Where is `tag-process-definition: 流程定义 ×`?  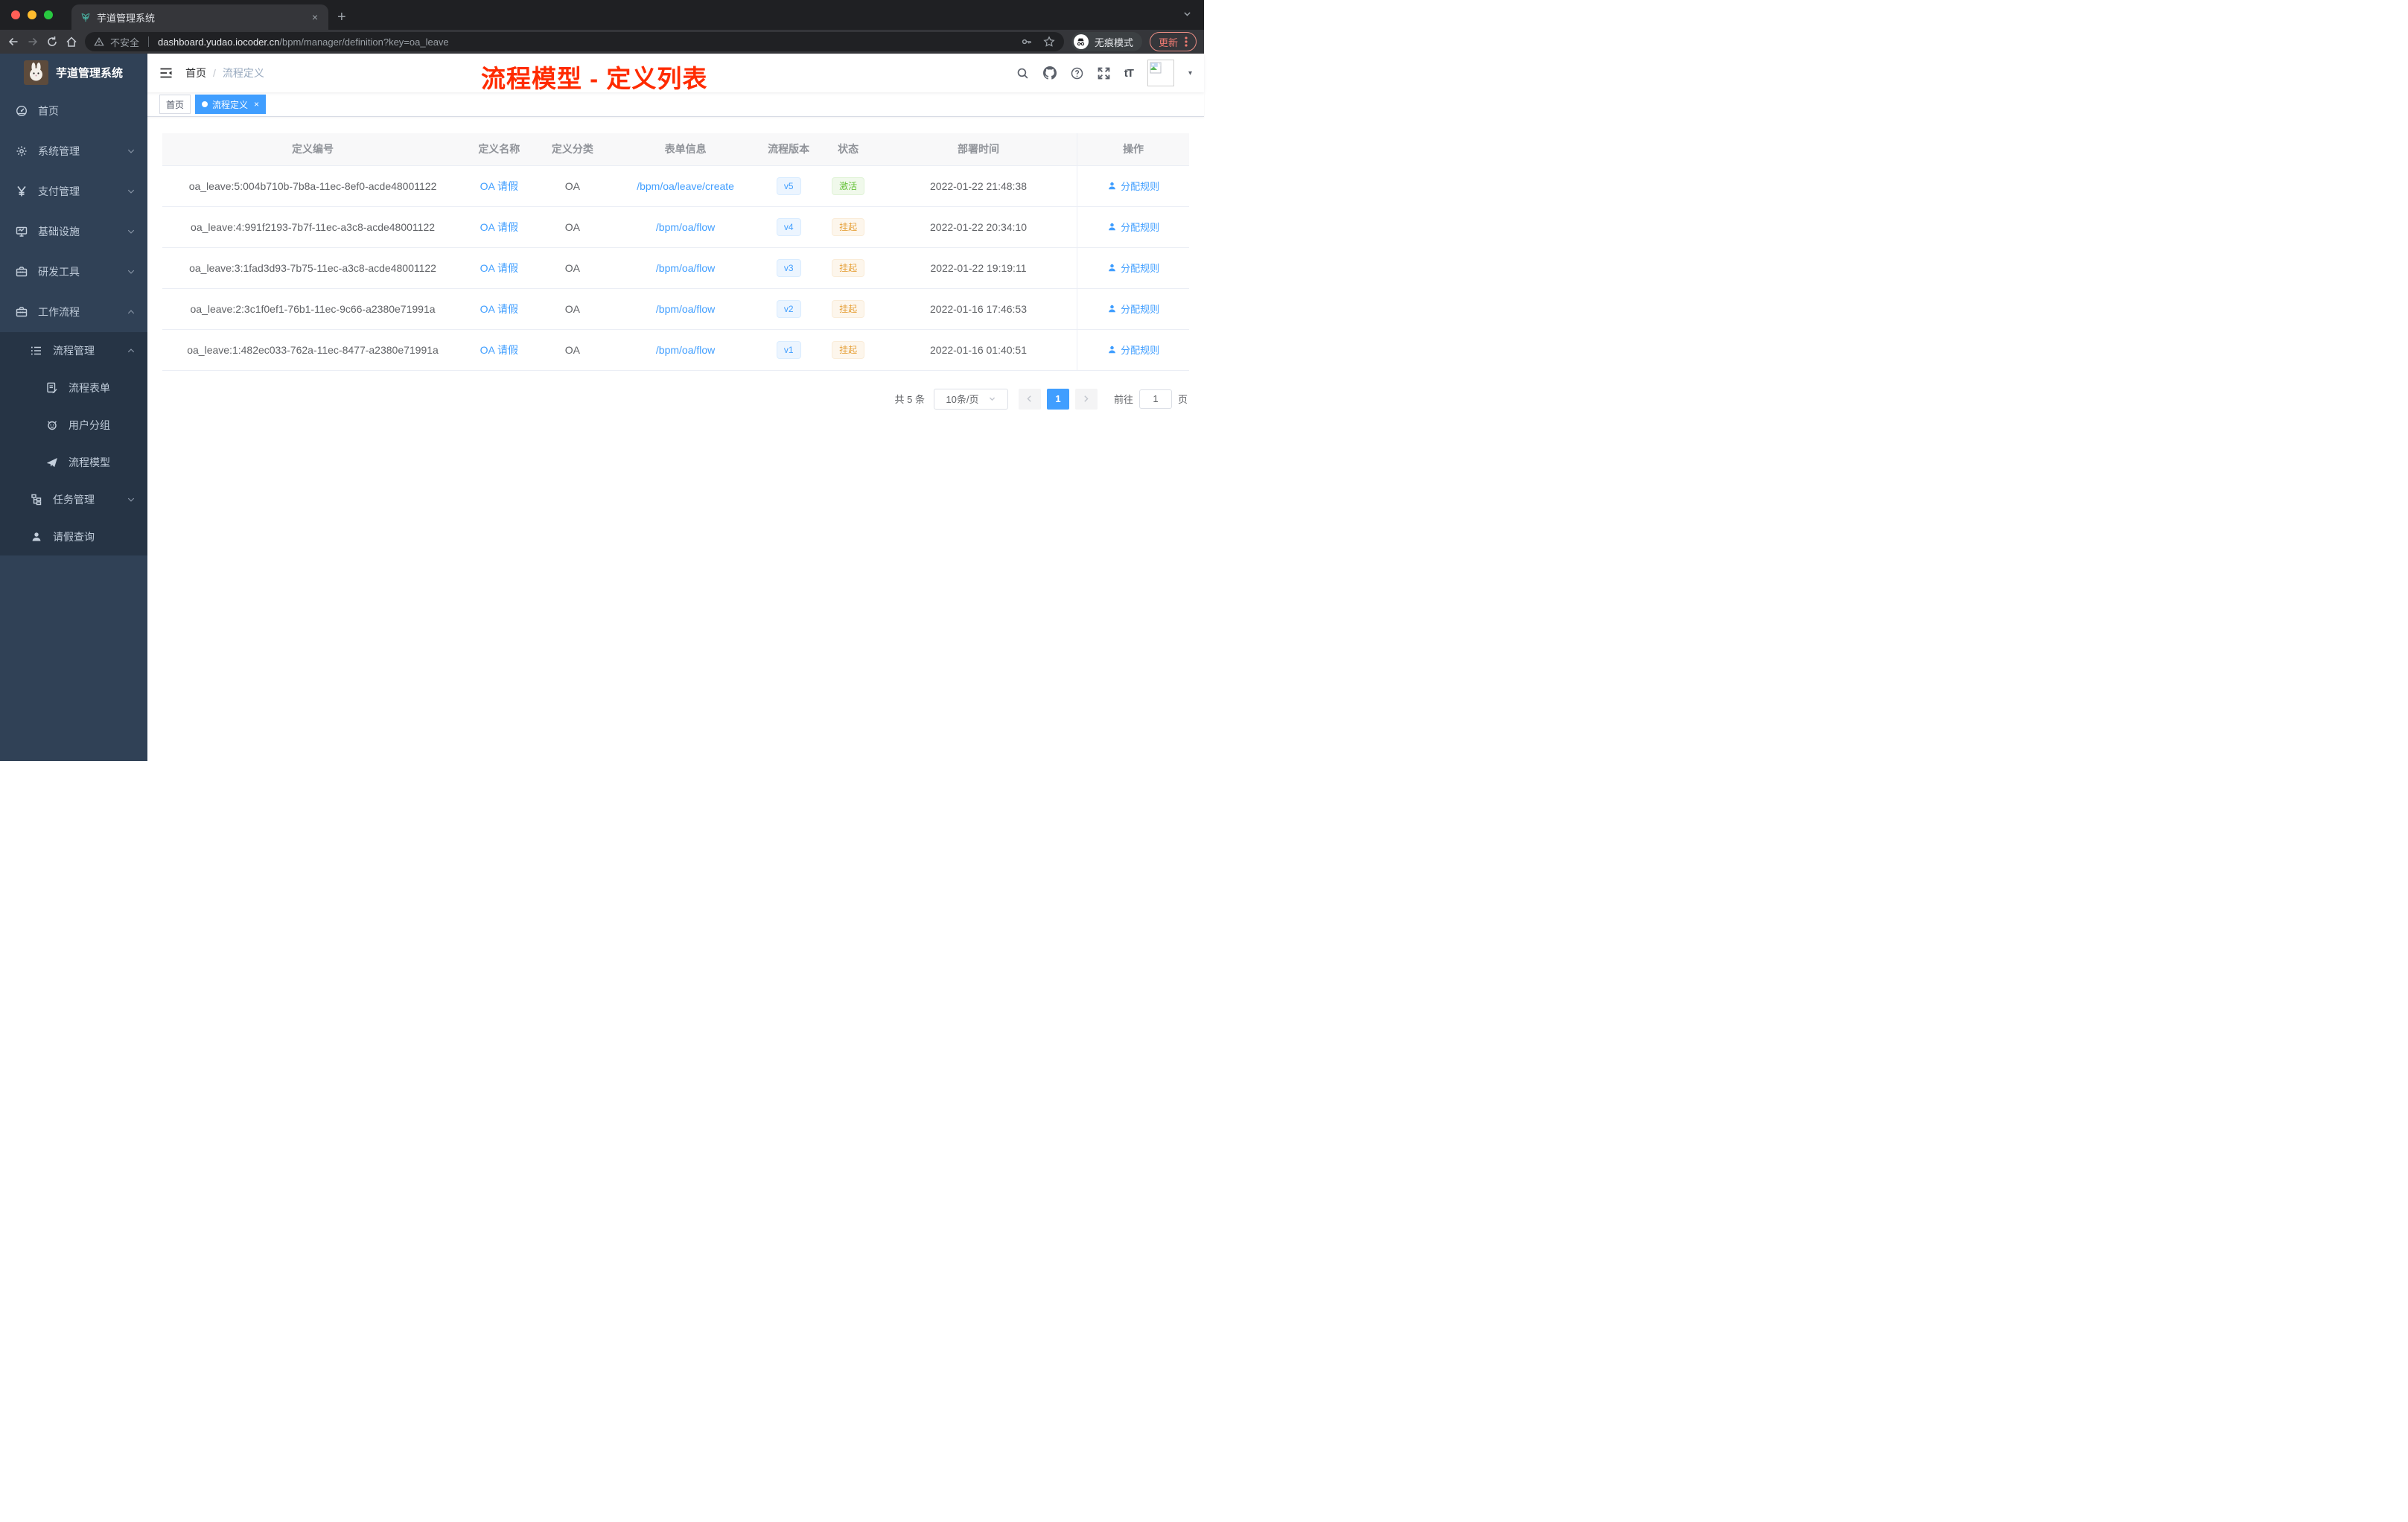
tag-process-definition: 流程定义 × is located at coordinates (231, 104).